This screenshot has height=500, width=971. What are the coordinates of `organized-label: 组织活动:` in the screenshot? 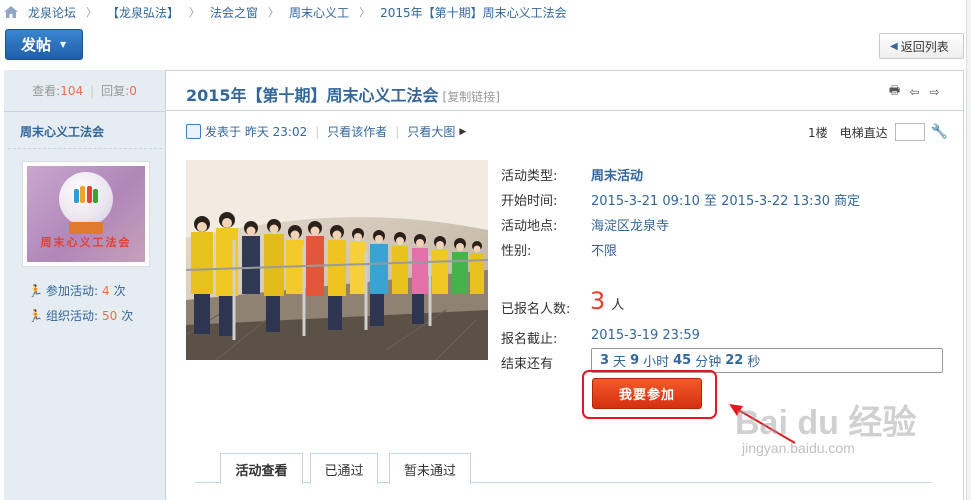 It's located at (71, 316).